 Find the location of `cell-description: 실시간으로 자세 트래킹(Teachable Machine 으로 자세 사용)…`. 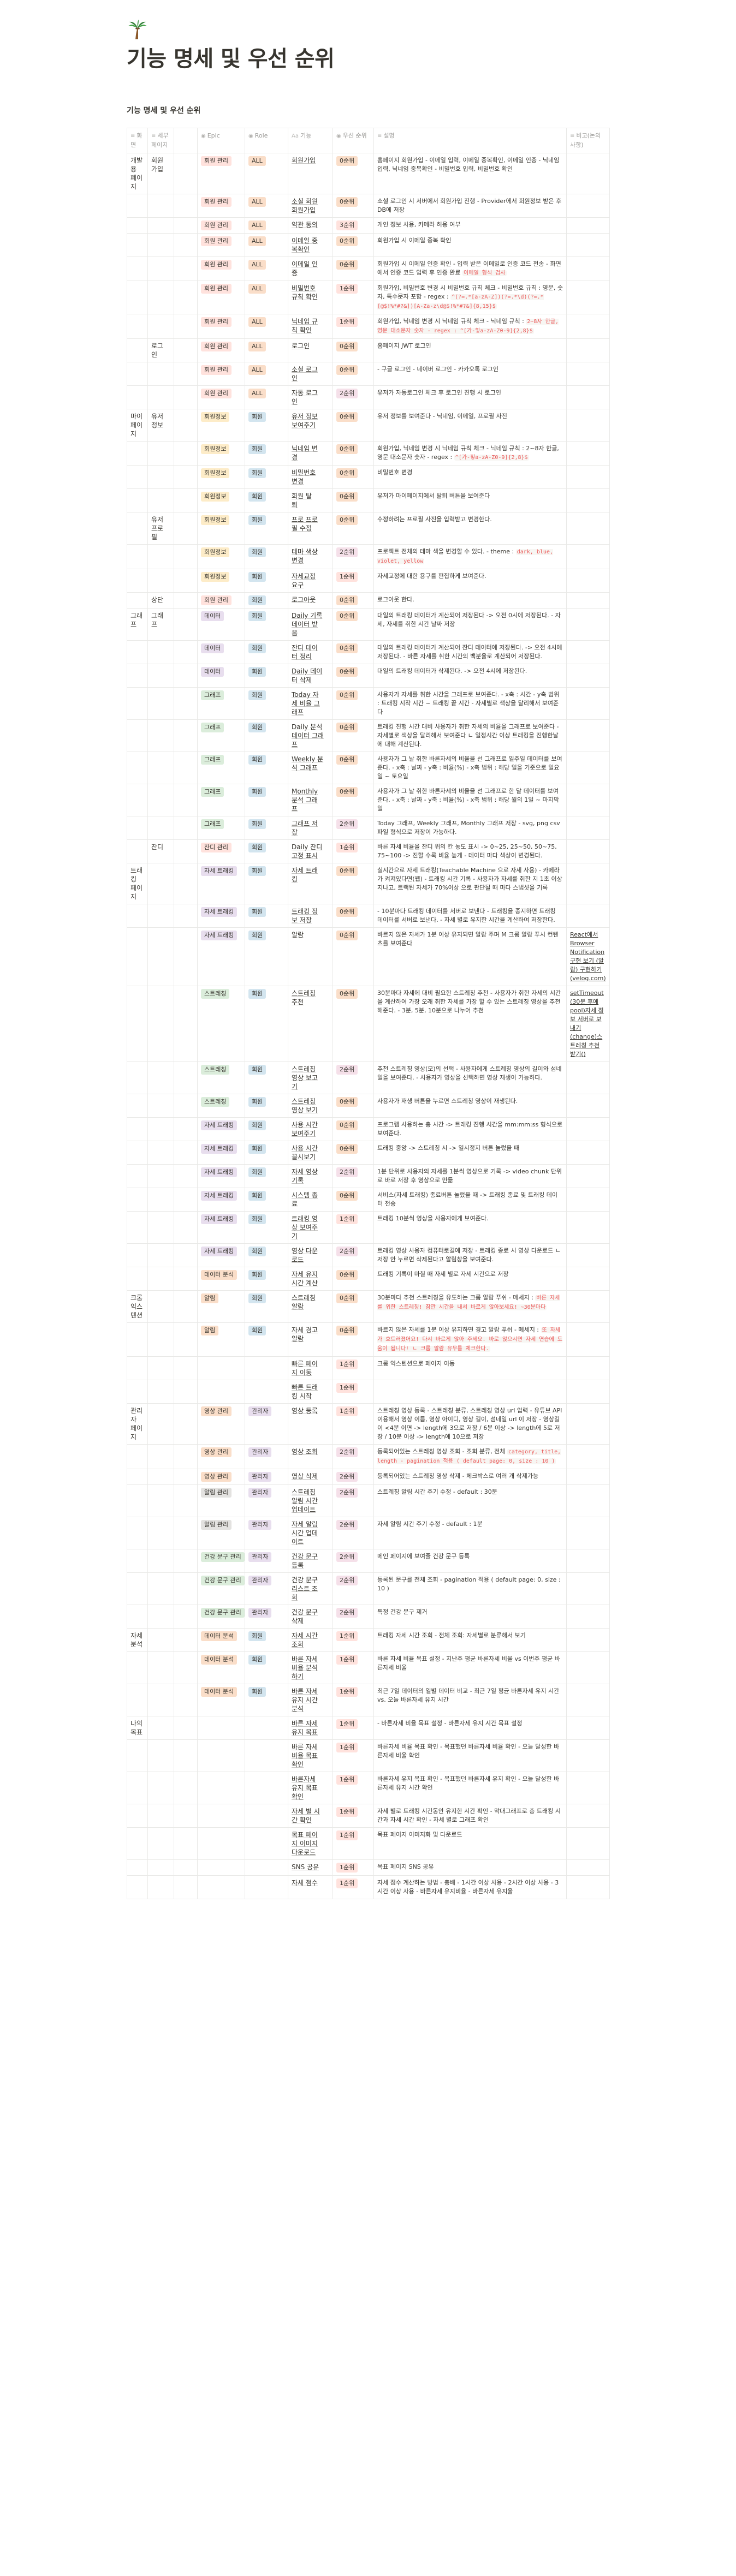

cell-description: 실시간으로 자세 트래킹(Teachable Machine 으로 자세 사용)… is located at coordinates (470, 883).